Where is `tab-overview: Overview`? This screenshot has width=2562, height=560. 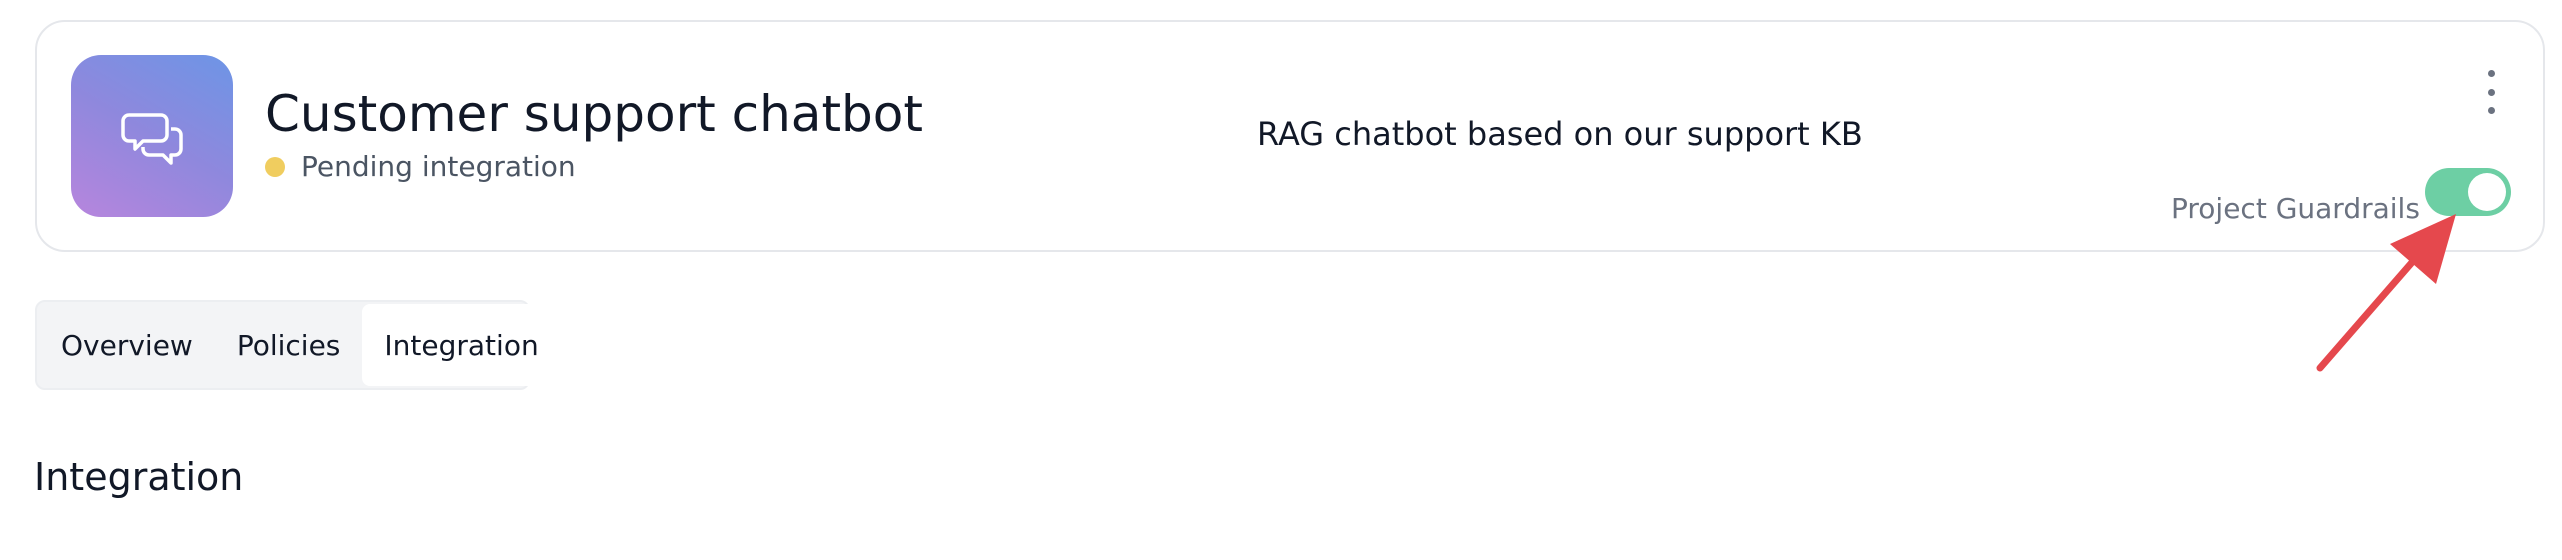
tab-overview: Overview is located at coordinates (127, 345).